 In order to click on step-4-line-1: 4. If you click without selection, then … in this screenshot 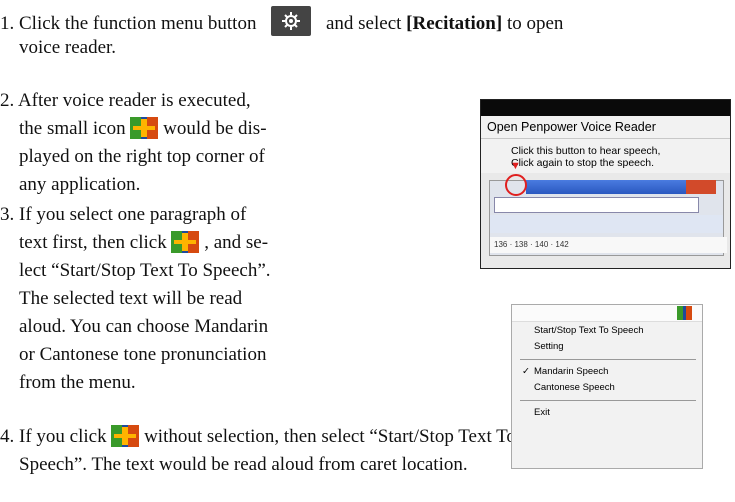, I will do `click(258, 436)`.